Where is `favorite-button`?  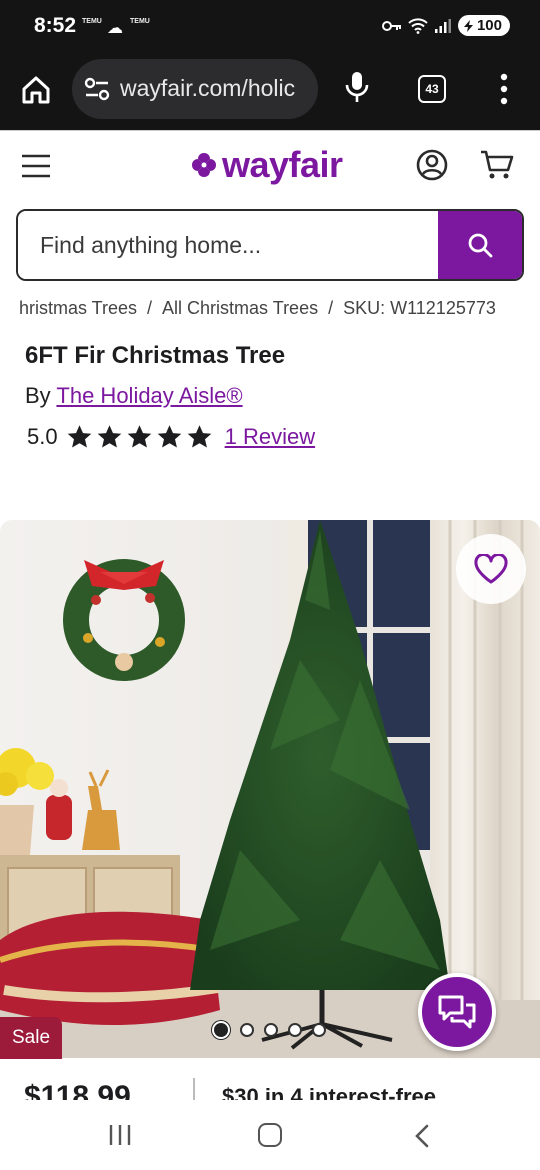 favorite-button is located at coordinates (491, 569).